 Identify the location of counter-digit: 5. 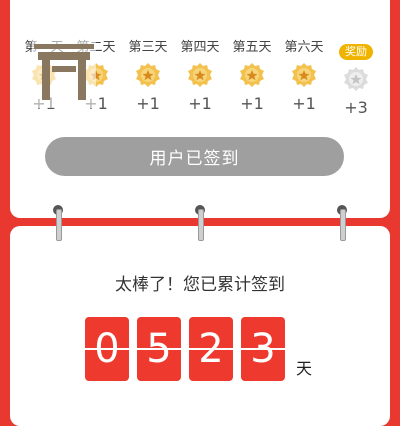
(159, 349).